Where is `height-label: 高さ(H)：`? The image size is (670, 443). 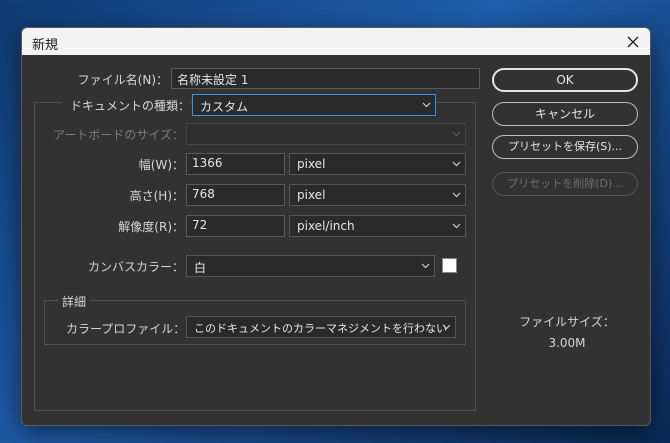 height-label: 高さ(H)： is located at coordinates (156, 196).